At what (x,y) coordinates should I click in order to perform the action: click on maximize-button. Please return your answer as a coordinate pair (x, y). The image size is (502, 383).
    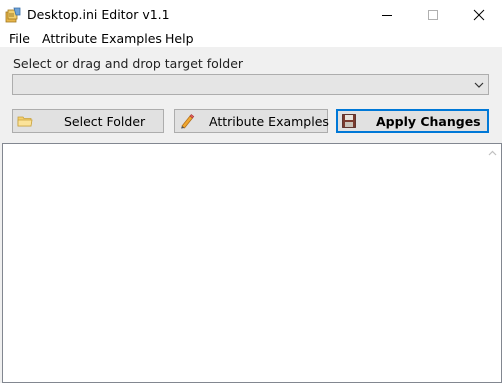
    Looking at the image, I should click on (433, 15).